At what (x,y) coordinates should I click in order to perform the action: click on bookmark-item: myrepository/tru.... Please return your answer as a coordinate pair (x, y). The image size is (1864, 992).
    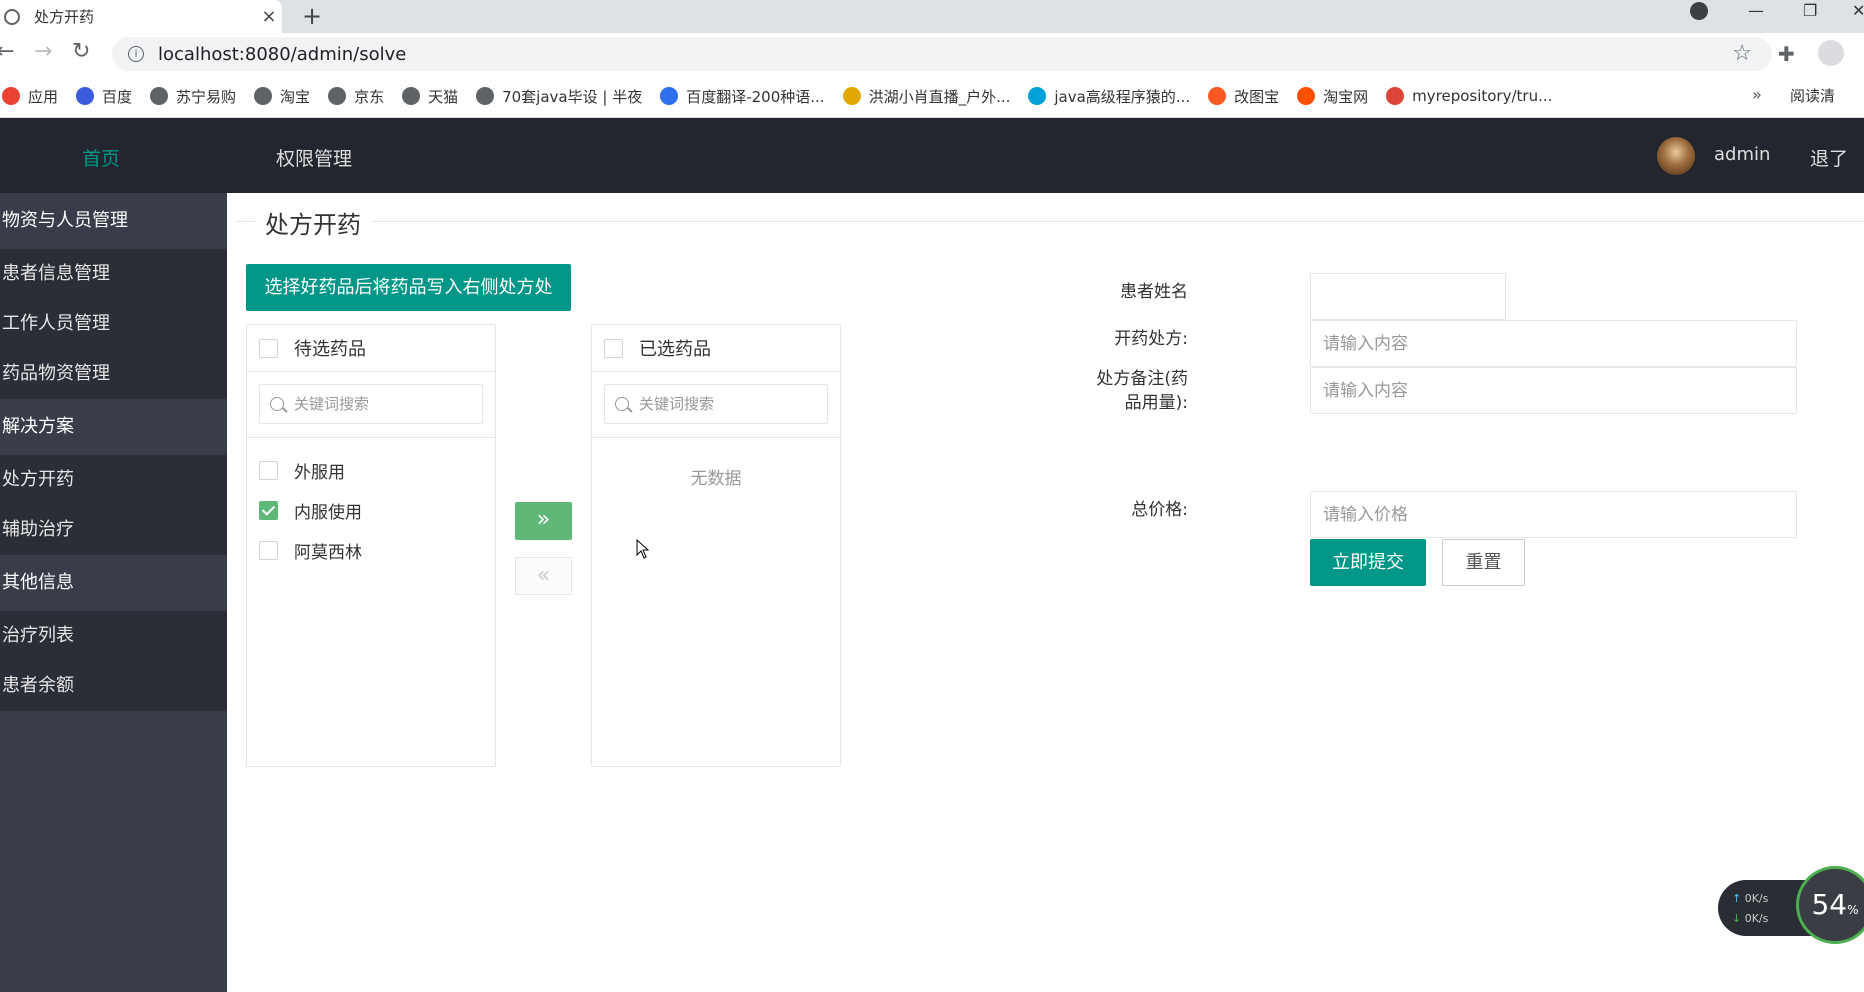
    Looking at the image, I should click on (1469, 96).